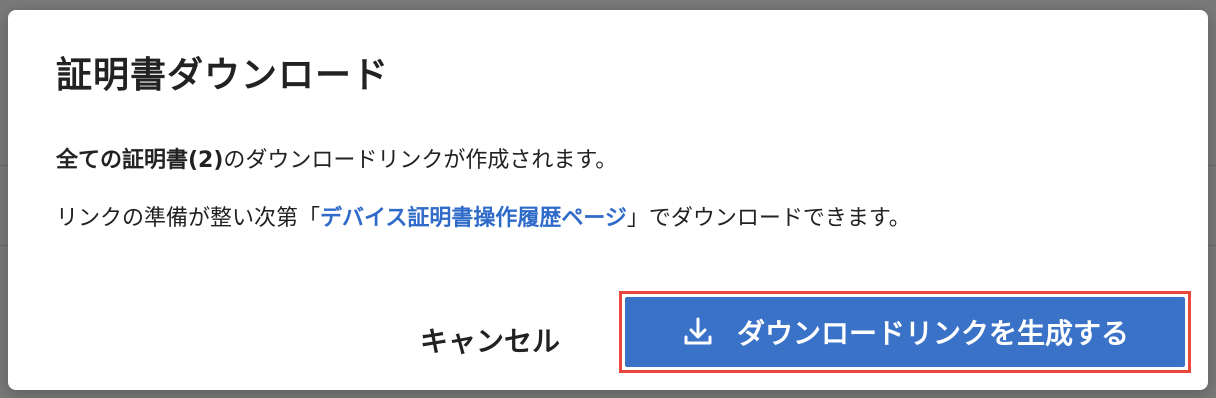 This screenshot has height=398, width=1216. I want to click on dialog-message-line-2: リンクの準備が整い次第「デバイス証明書操作履歴ページ」でダウンロードできます。, so click(483, 219).